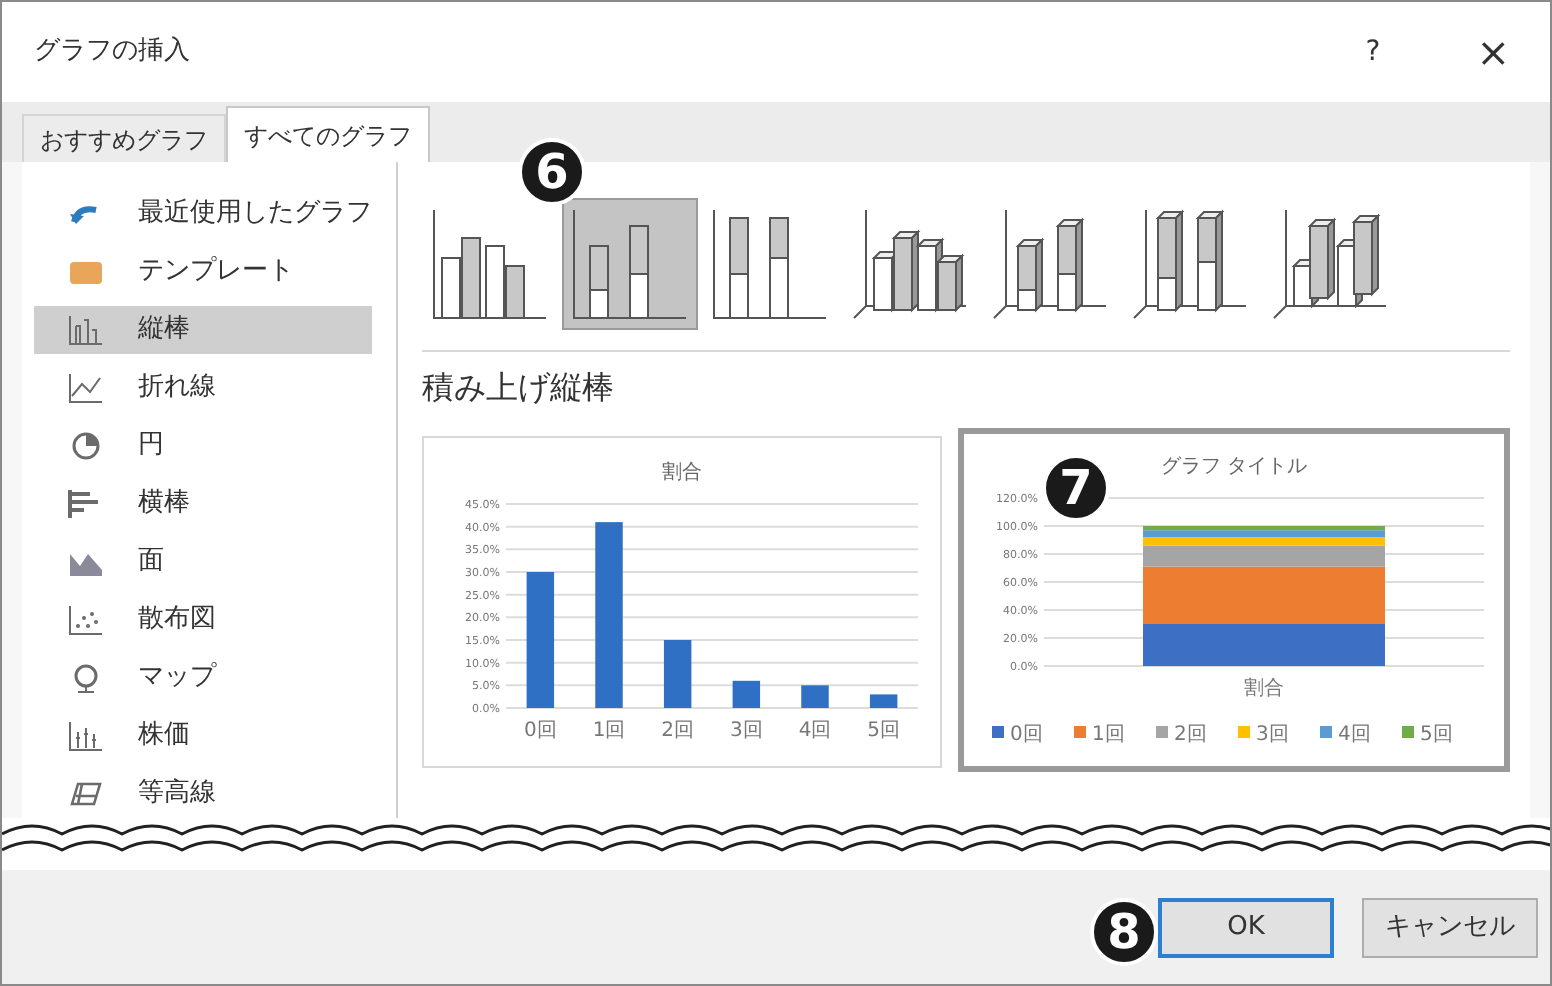  Describe the element at coordinates (1264, 689) in the screenshot. I see `category-label: 割合` at that location.